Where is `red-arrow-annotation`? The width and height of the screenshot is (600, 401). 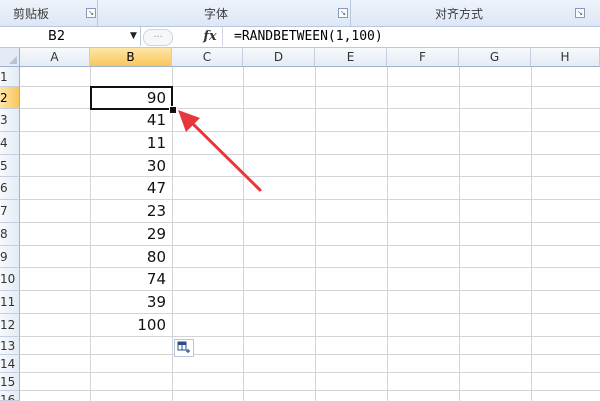 red-arrow-annotation is located at coordinates (220, 151).